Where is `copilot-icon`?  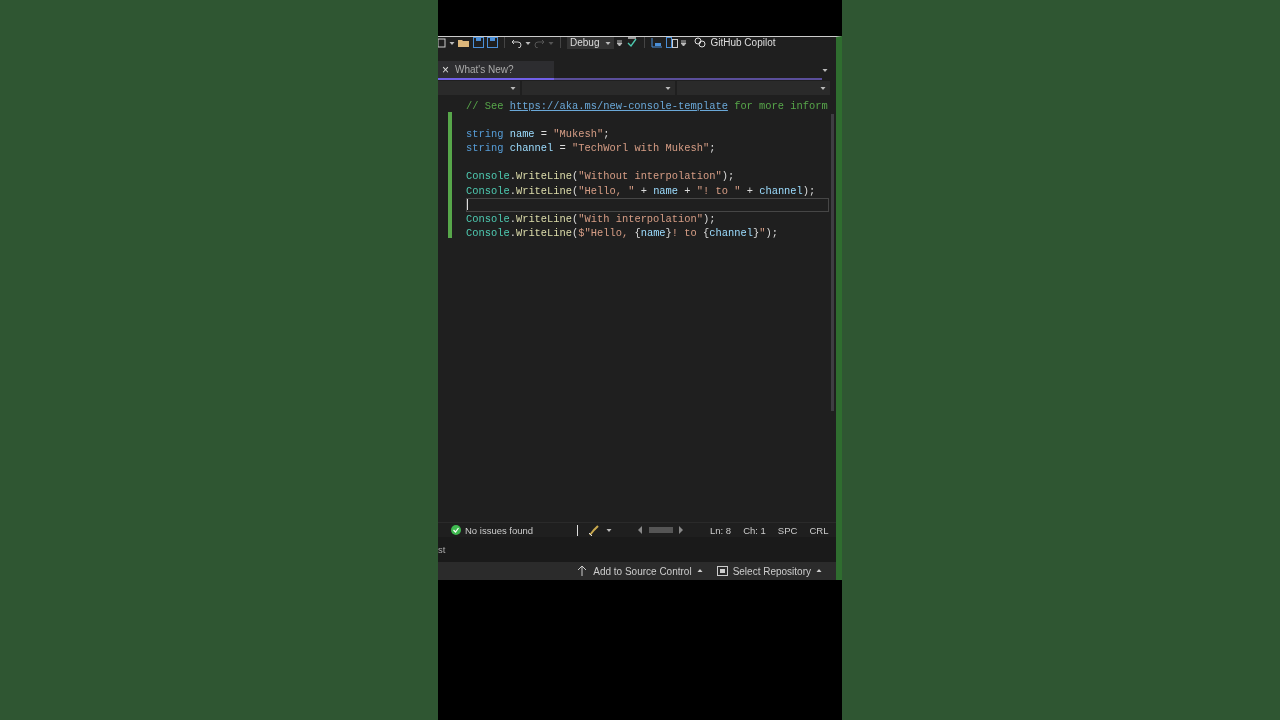 copilot-icon is located at coordinates (700, 42).